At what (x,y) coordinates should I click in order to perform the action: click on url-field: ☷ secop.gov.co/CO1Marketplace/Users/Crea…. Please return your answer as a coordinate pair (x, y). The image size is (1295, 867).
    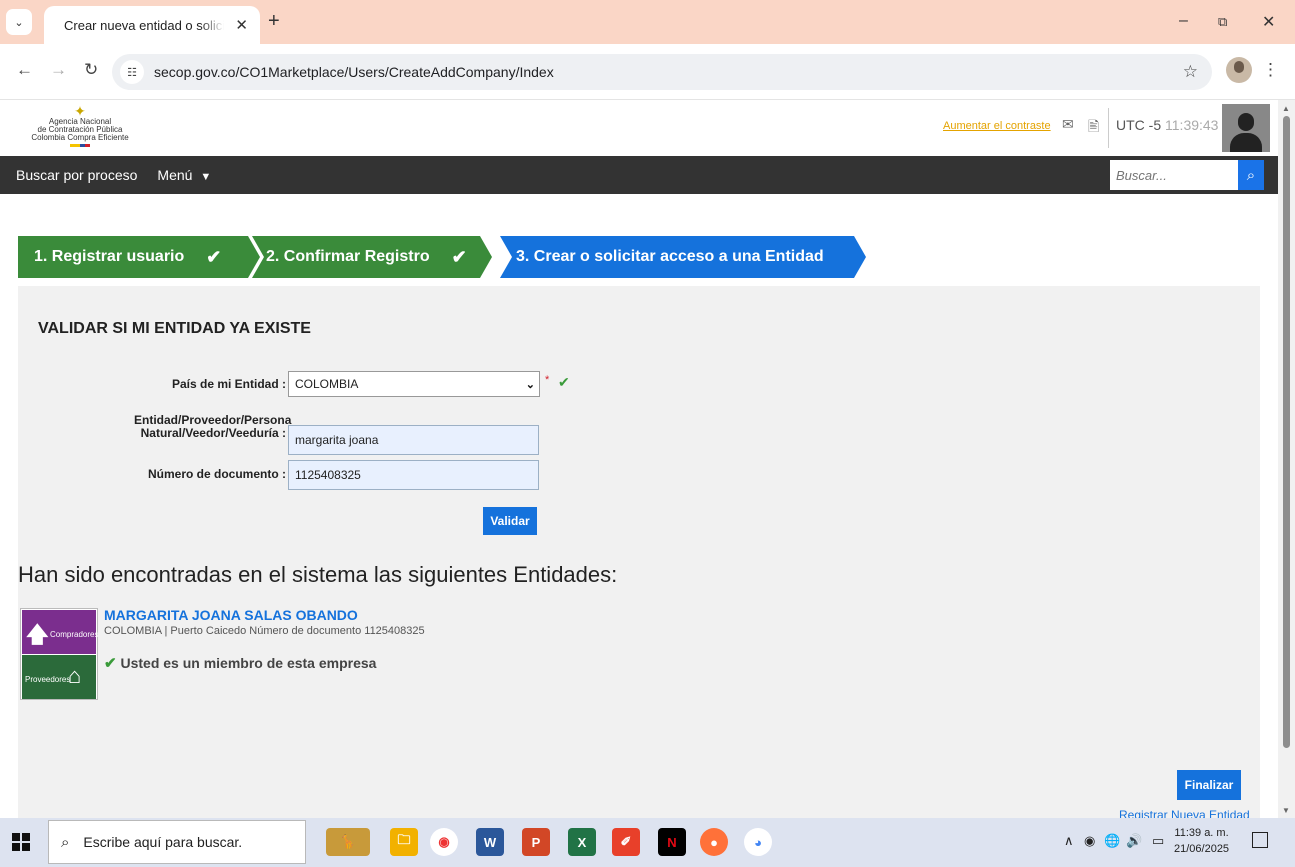
    Looking at the image, I should click on (662, 72).